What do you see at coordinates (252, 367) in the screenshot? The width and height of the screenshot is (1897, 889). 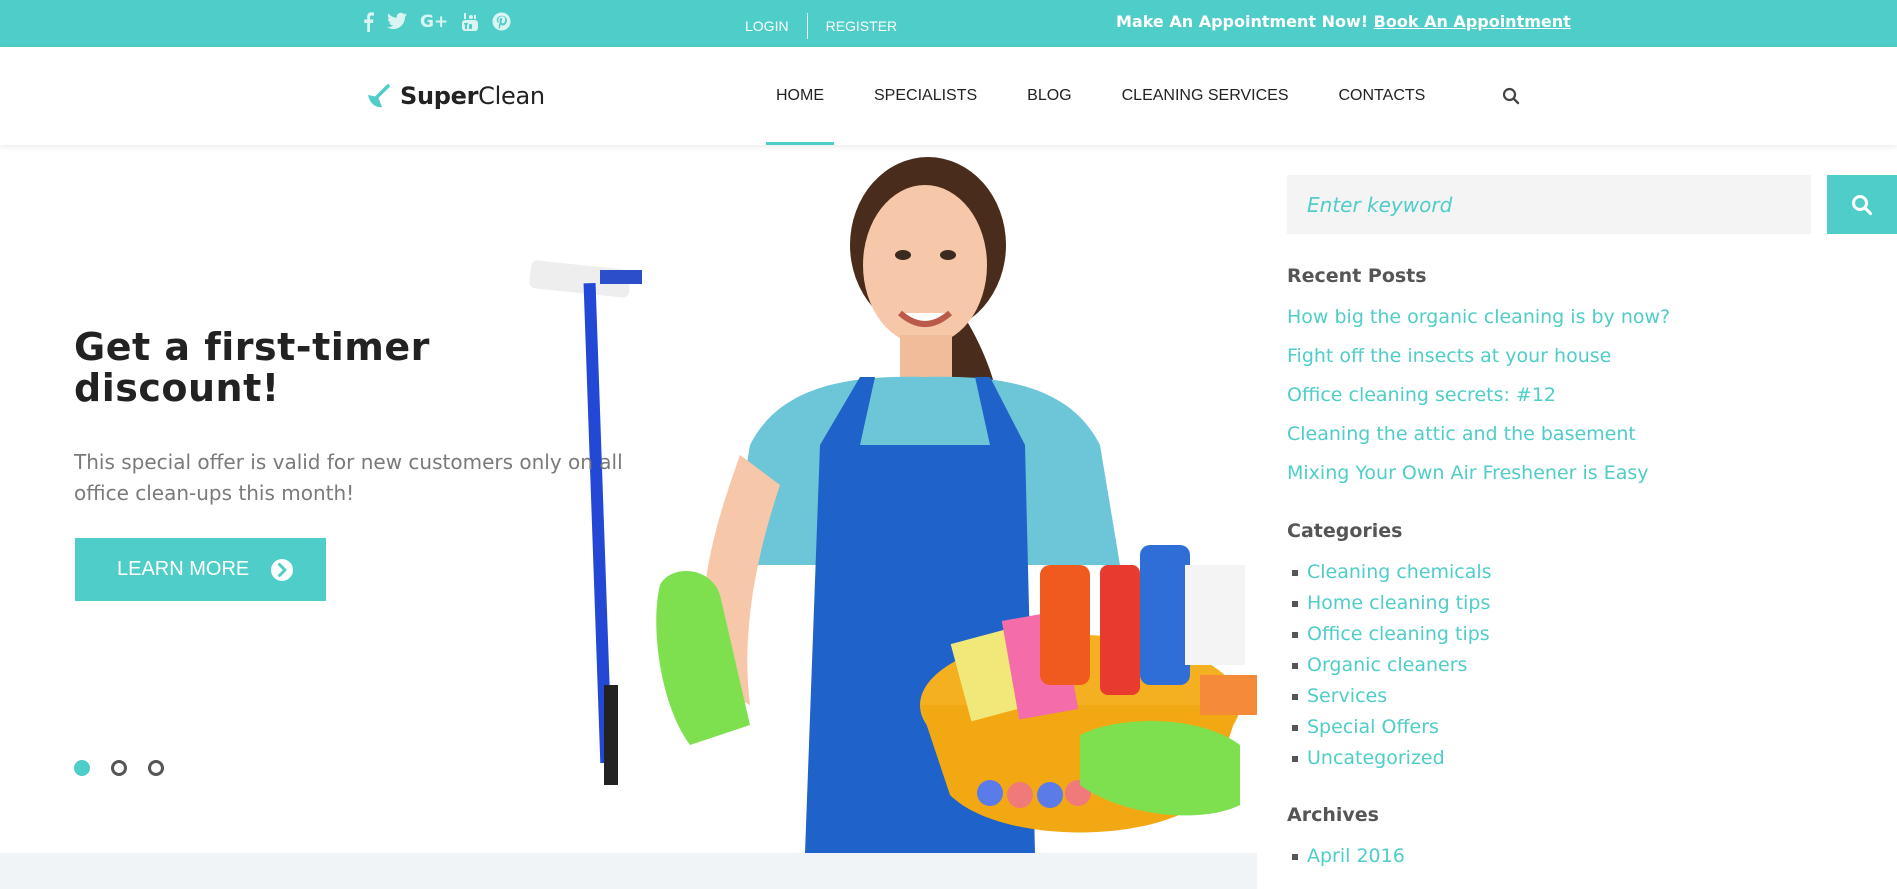 I see `hero-title: Get a first-timer discount!` at bounding box center [252, 367].